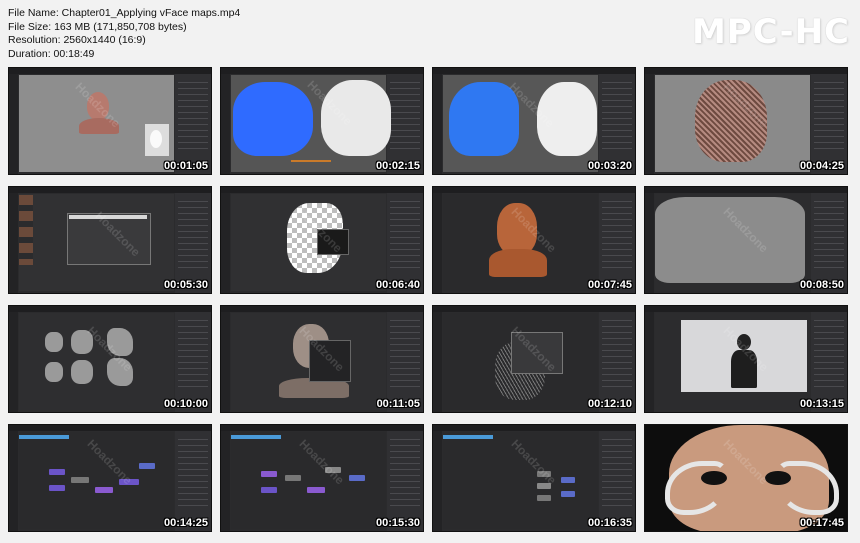  Describe the element at coordinates (110, 121) in the screenshot. I see `thumbnail-1: Hoadzone 00:01:05` at that location.